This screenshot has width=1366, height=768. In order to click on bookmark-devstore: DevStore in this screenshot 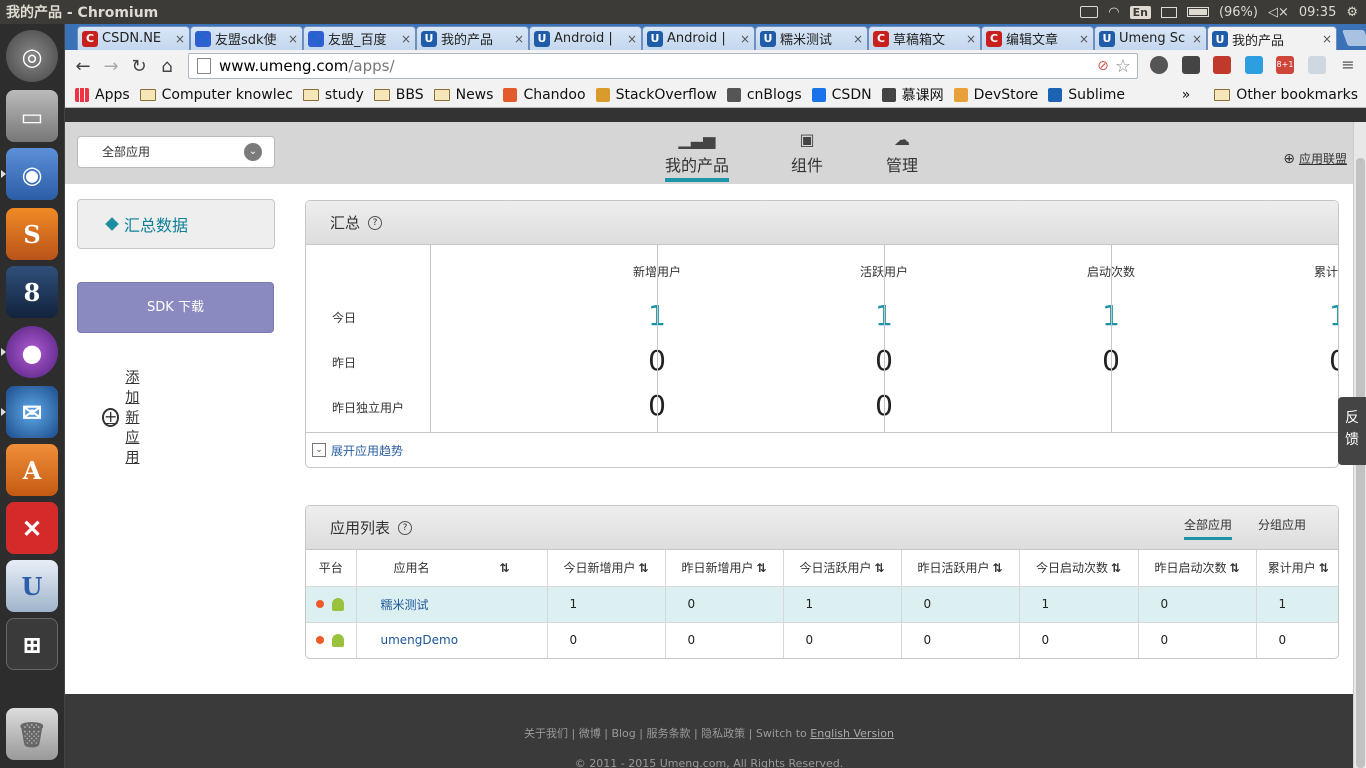, I will do `click(995, 95)`.